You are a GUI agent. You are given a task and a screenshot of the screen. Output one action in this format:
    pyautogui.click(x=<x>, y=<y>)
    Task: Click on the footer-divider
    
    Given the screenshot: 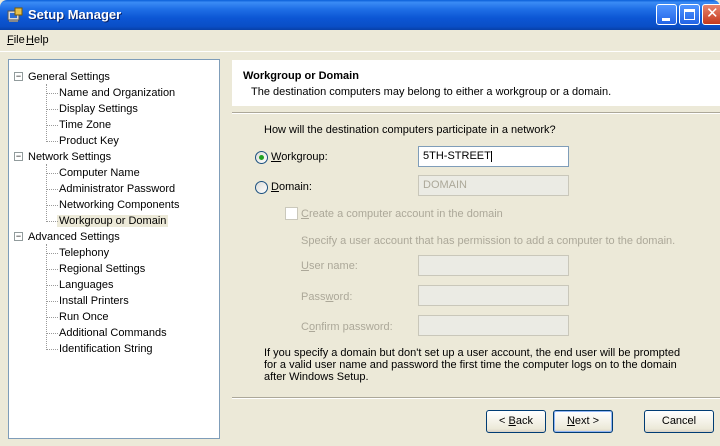 What is the action you would take?
    pyautogui.click(x=476, y=398)
    